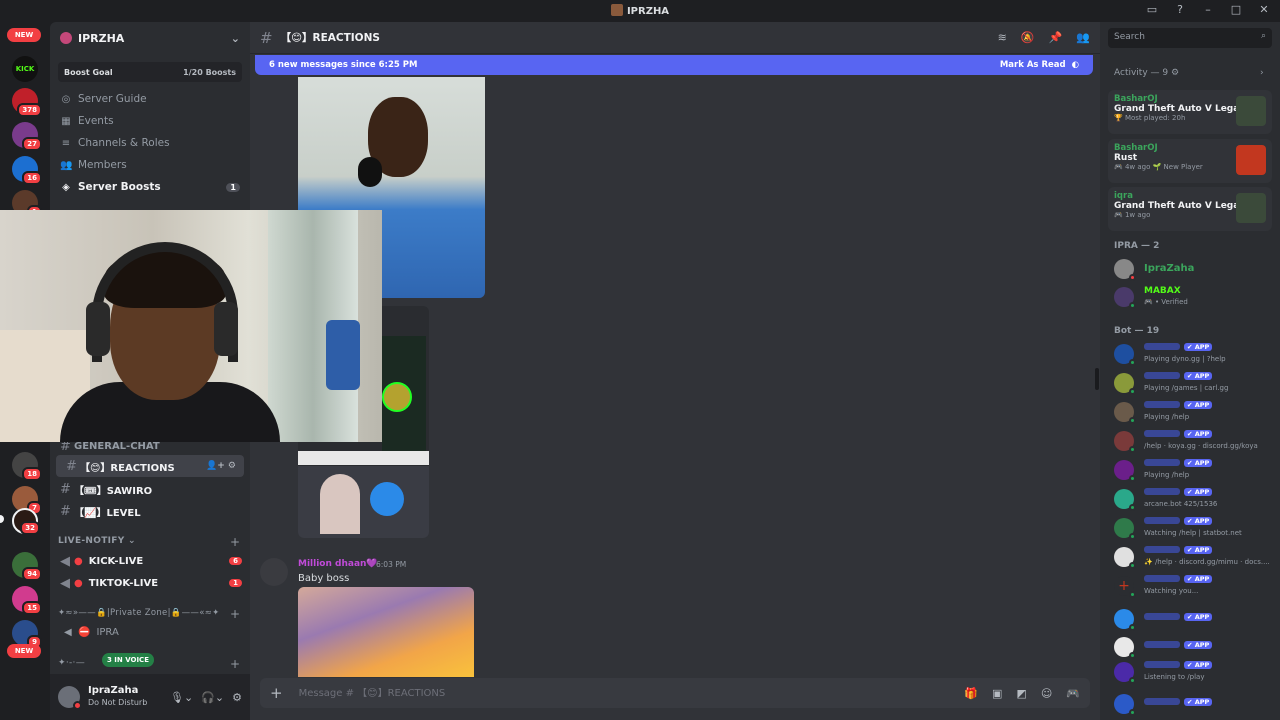  Describe the element at coordinates (386, 632) in the screenshot. I see `image-attachment` at that location.